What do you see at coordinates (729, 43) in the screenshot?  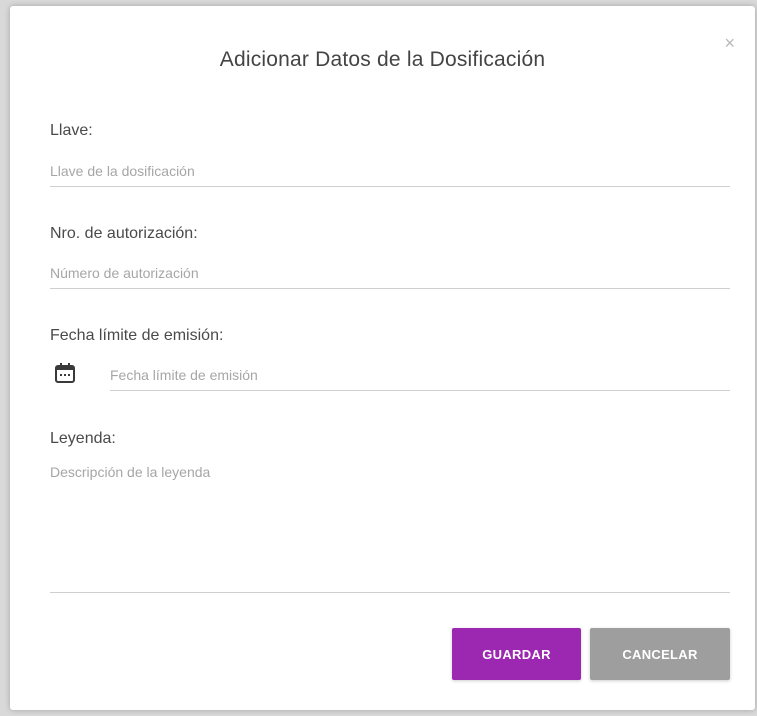 I see `close-icon: ×` at bounding box center [729, 43].